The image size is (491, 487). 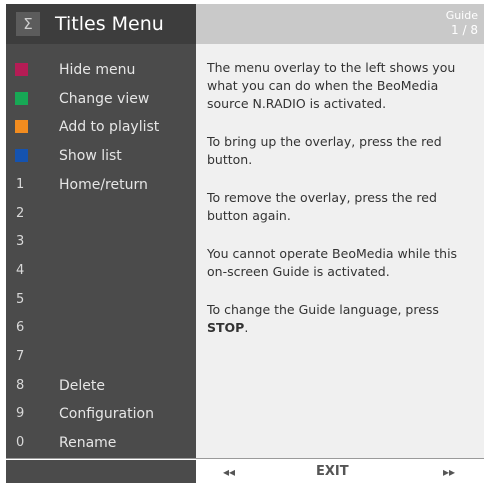 I want to click on menu-item-label: Hide menu, so click(x=97, y=70).